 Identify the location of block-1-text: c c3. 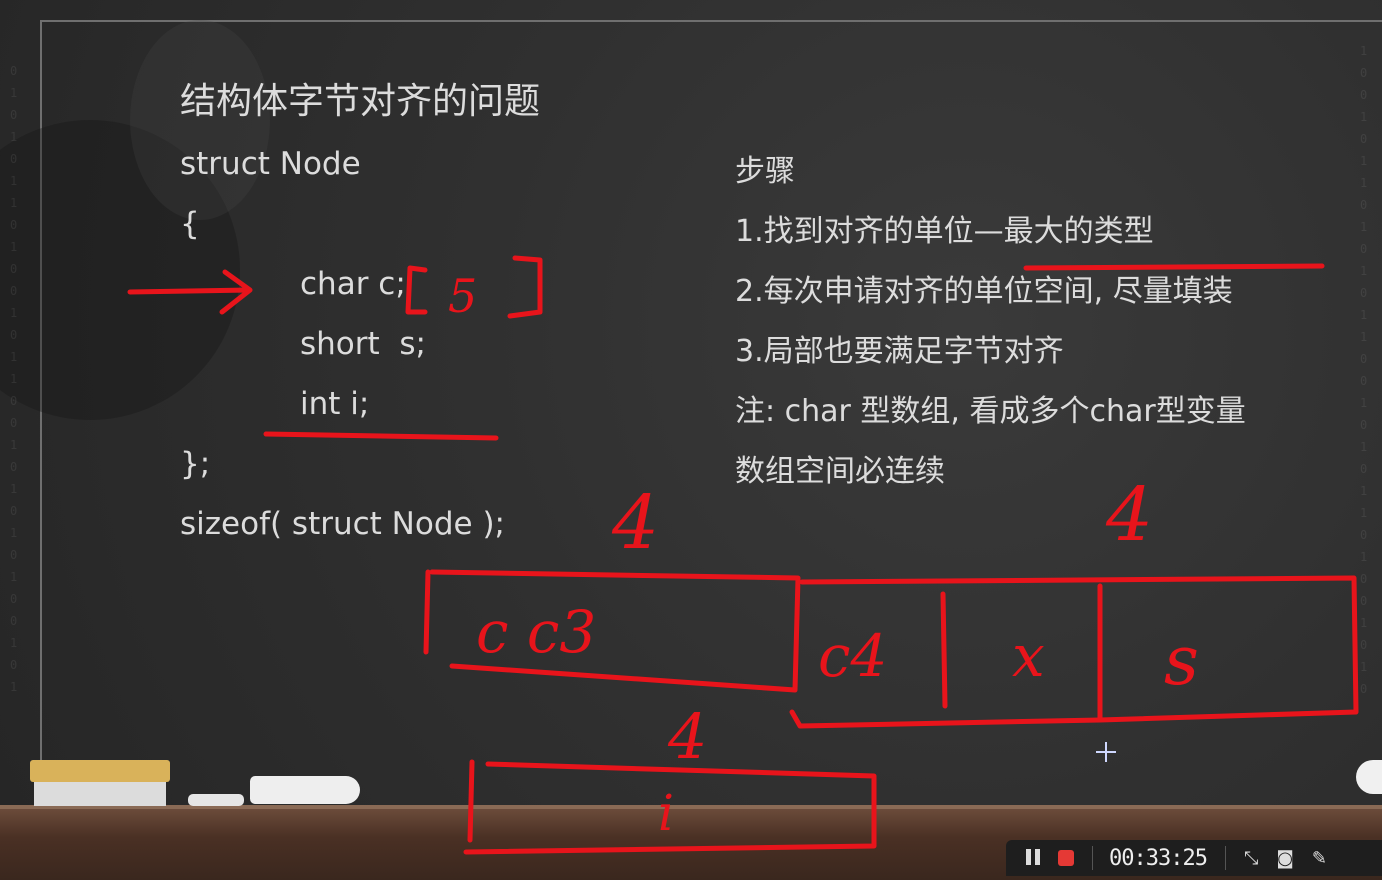
(536, 632).